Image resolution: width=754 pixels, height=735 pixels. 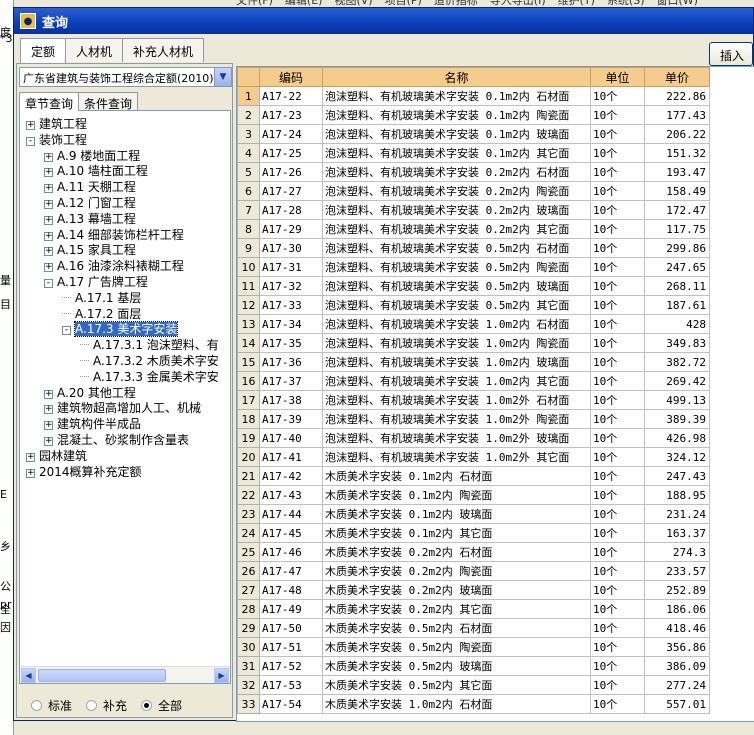 What do you see at coordinates (456, 191) in the screenshot?
I see `cell-name: 泡沫塑料、有机玻璃美术字安装 0.2m2内 陶瓷面` at bounding box center [456, 191].